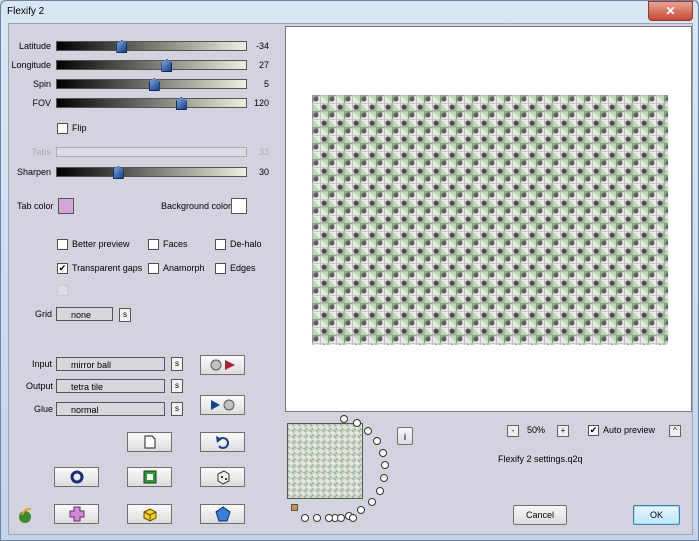  I want to click on spin-label: Spin, so click(41, 84).